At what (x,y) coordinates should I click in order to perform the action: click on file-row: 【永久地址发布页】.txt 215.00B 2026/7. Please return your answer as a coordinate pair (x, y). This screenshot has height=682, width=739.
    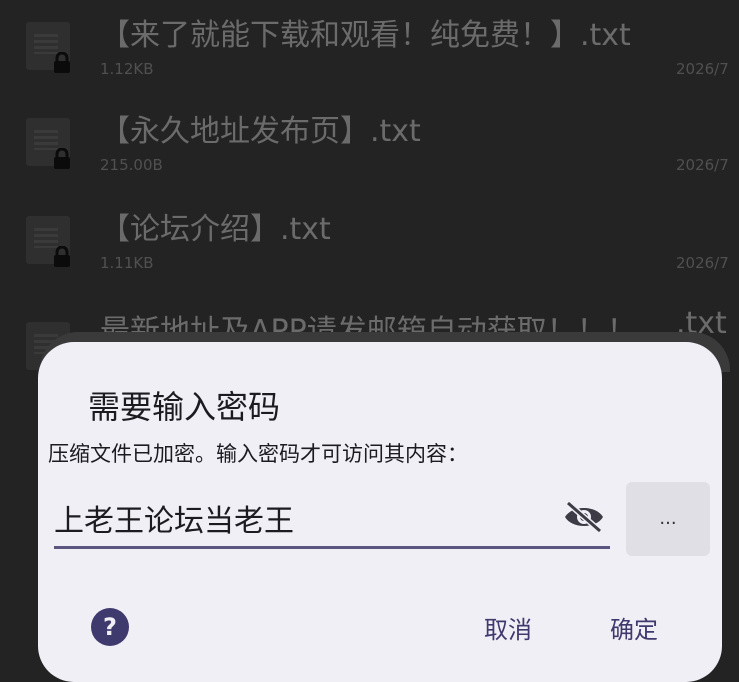
    Looking at the image, I should click on (369, 144).